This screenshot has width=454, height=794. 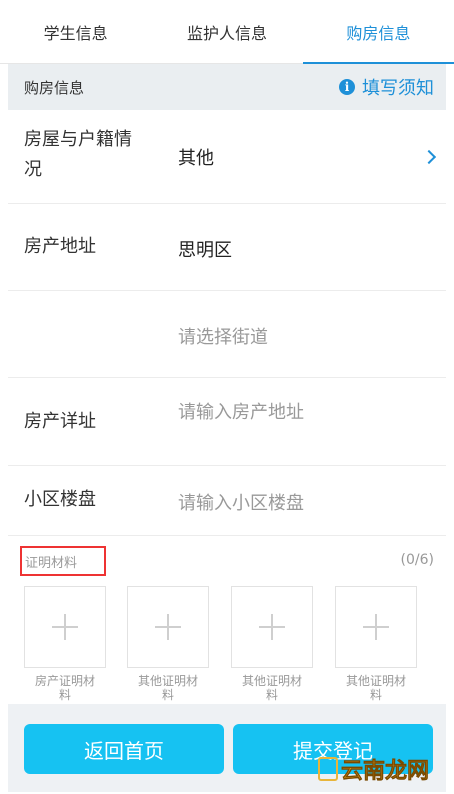 What do you see at coordinates (227, 157) in the screenshot?
I see `household-status-row: 房屋与户籍情况 其他` at bounding box center [227, 157].